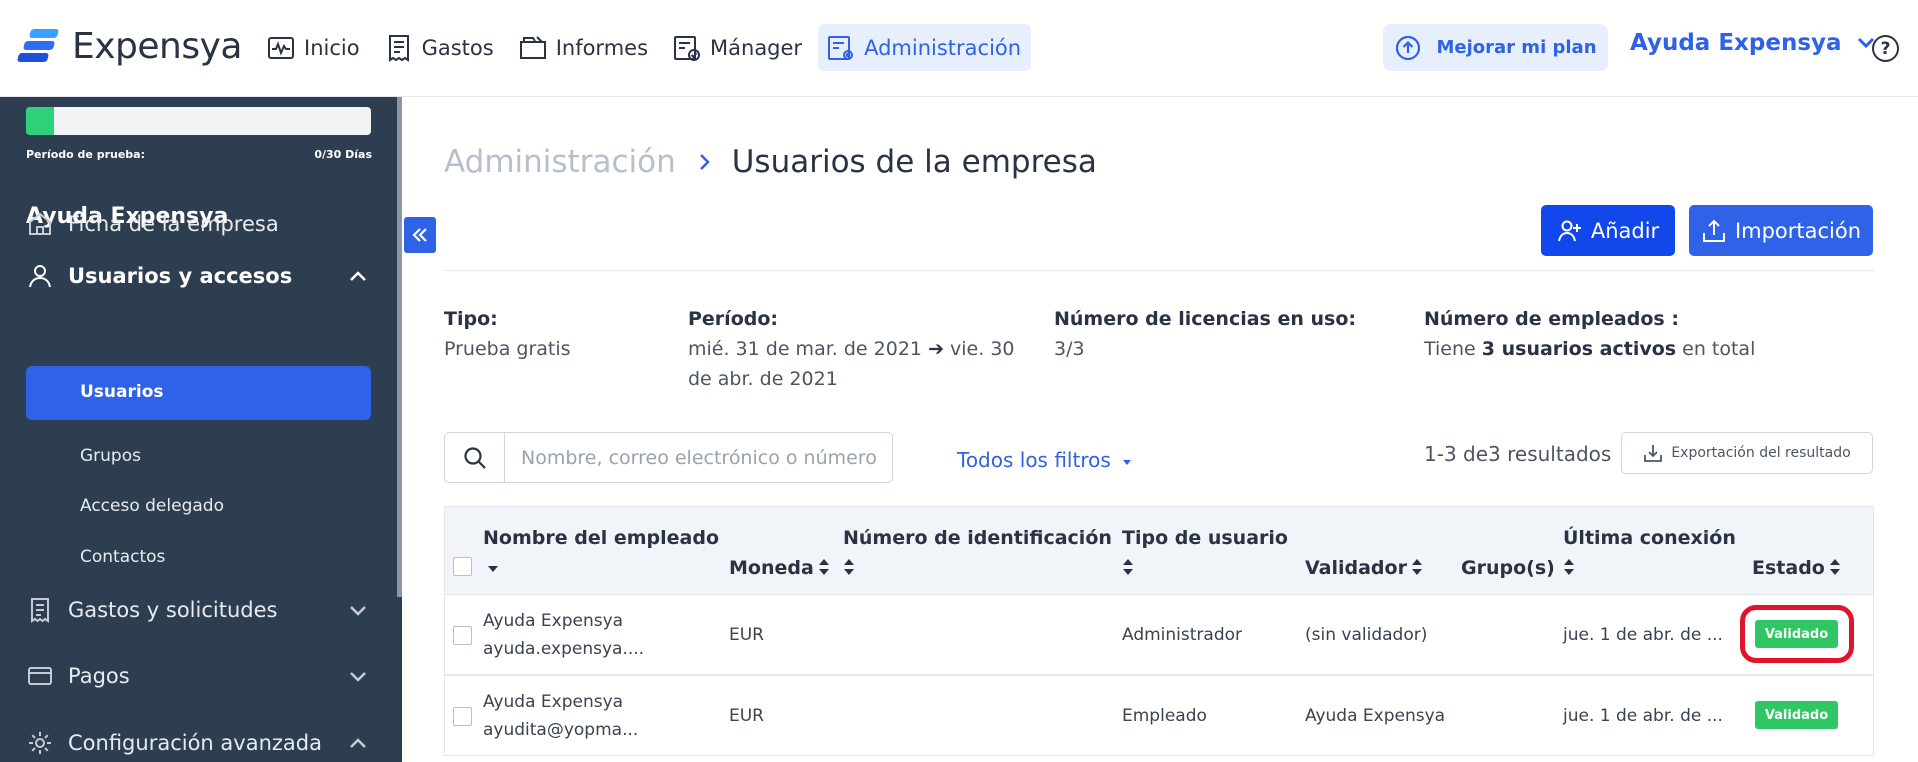 This screenshot has width=1918, height=762. I want to click on search-button, so click(474, 457).